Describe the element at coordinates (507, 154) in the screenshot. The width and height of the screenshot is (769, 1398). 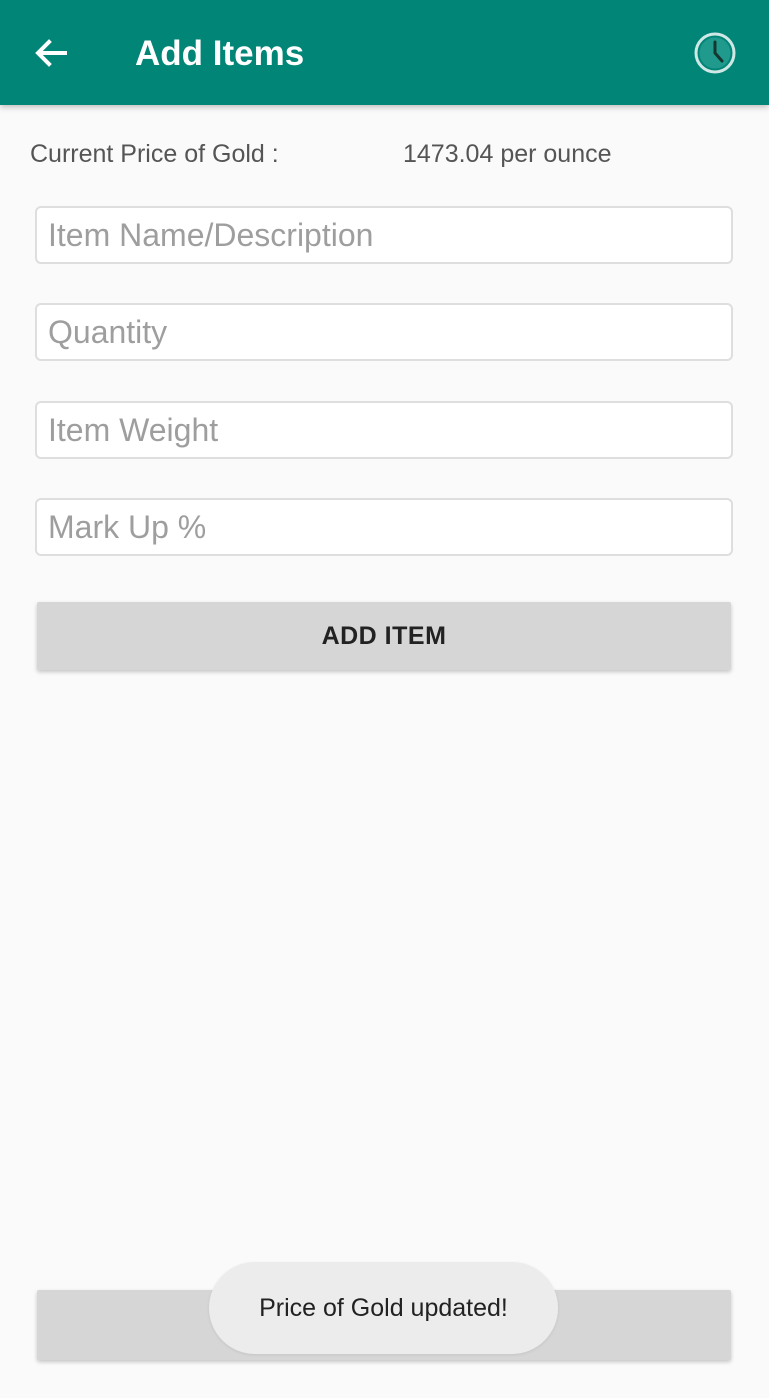
I see `gold-price-value: 1473.04 per ounce` at that location.